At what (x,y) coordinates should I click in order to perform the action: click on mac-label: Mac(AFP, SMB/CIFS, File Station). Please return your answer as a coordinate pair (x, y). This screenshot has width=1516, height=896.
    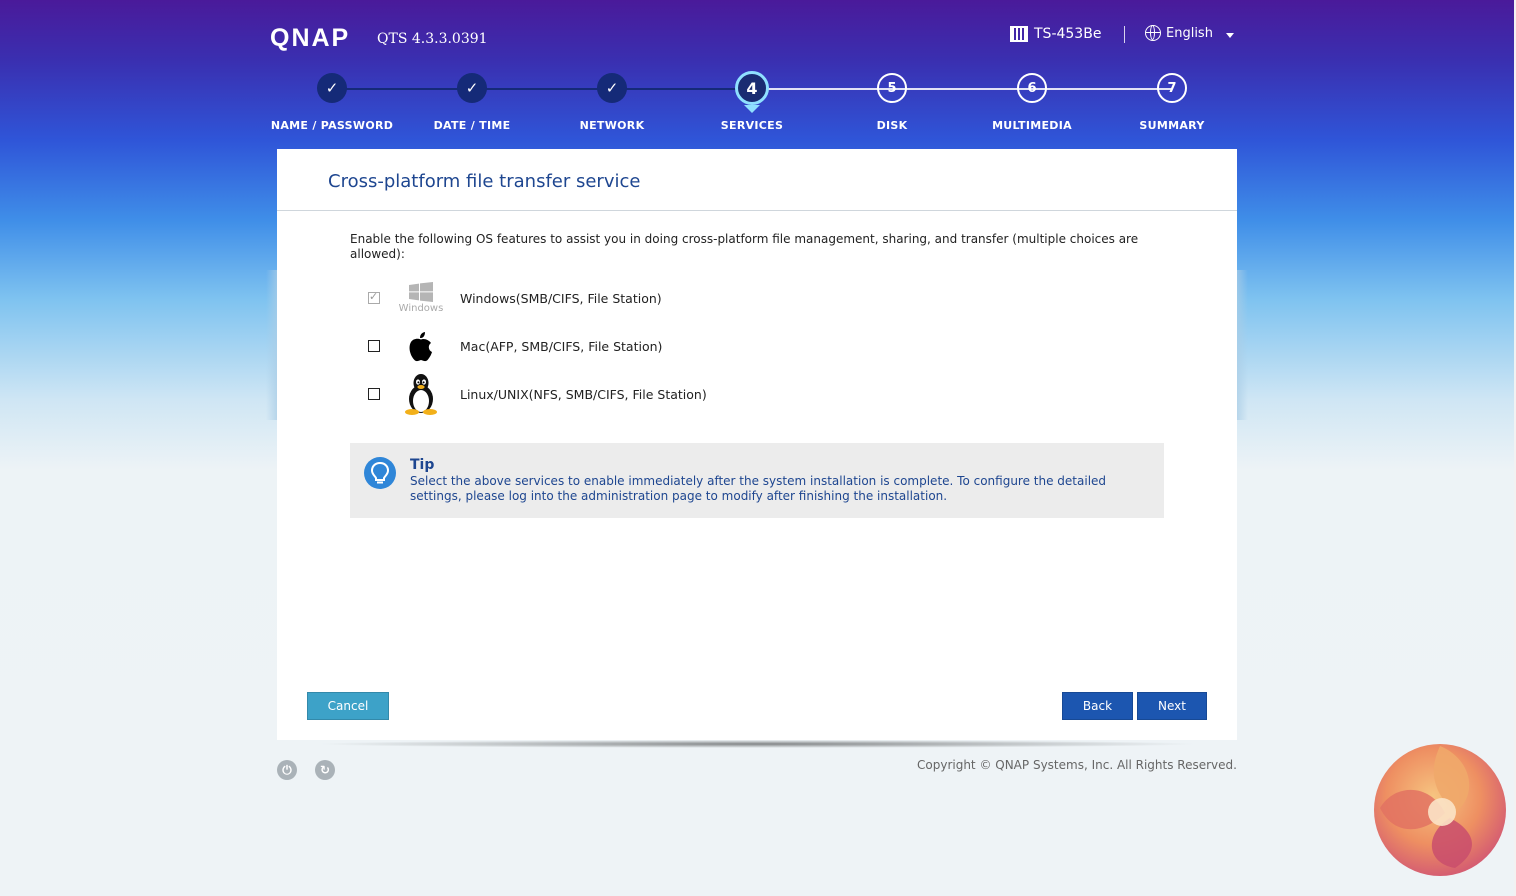
    Looking at the image, I should click on (561, 346).